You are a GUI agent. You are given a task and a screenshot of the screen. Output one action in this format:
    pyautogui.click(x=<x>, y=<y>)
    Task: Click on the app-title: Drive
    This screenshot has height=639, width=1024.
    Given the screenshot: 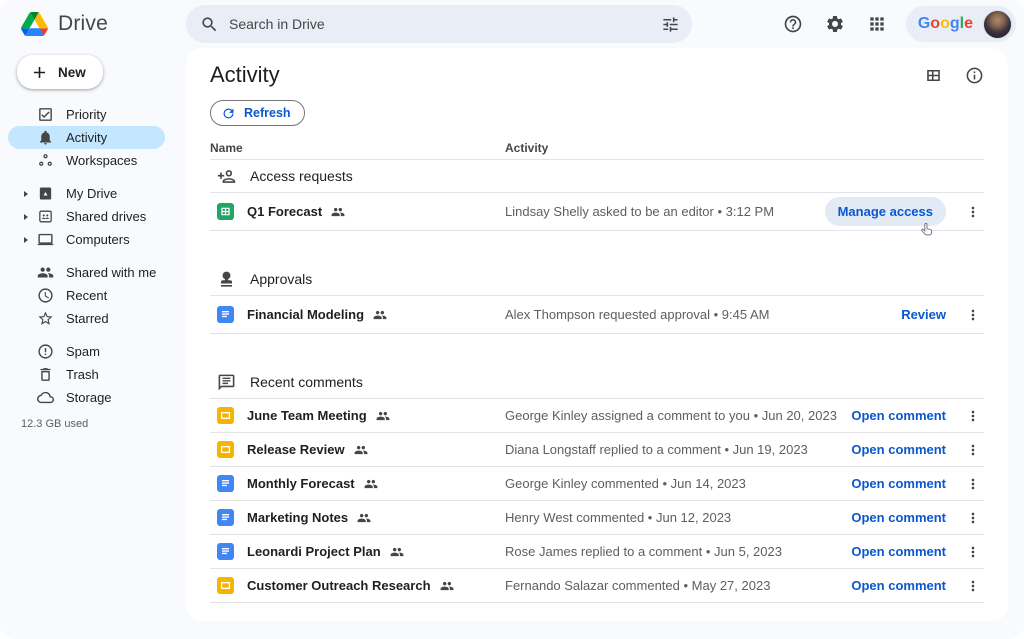 What is the action you would take?
    pyautogui.click(x=83, y=23)
    